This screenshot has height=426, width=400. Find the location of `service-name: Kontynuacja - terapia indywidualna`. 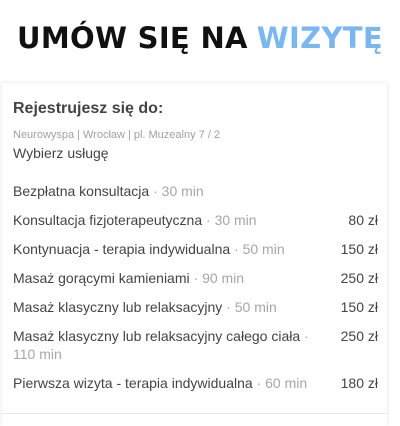

service-name: Kontynuacja - terapia indywidualna is located at coordinates (122, 249).